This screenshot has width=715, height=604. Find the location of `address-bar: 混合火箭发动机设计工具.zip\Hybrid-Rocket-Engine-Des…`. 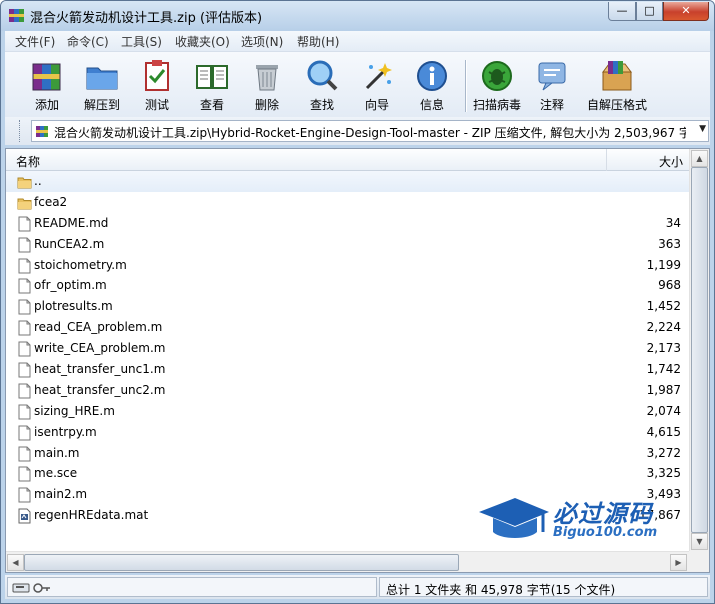

address-bar: 混合火箭发动机设计工具.zip\Hybrid-Rocket-Engine-Des… is located at coordinates (357, 131).